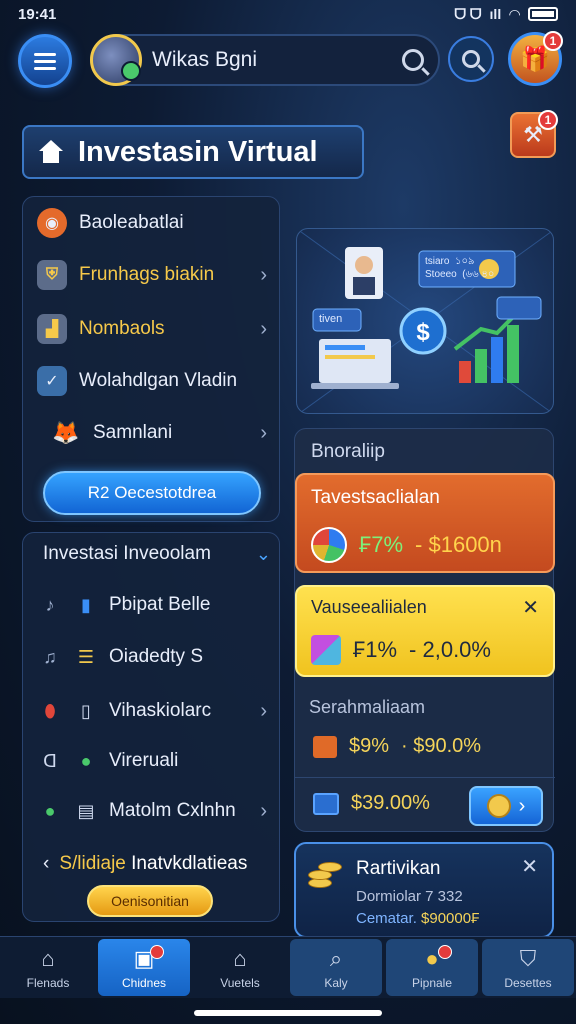 This screenshot has width=576, height=1024. I want to click on top-bar: Wikas Bgni 🎁 1, so click(290, 60).